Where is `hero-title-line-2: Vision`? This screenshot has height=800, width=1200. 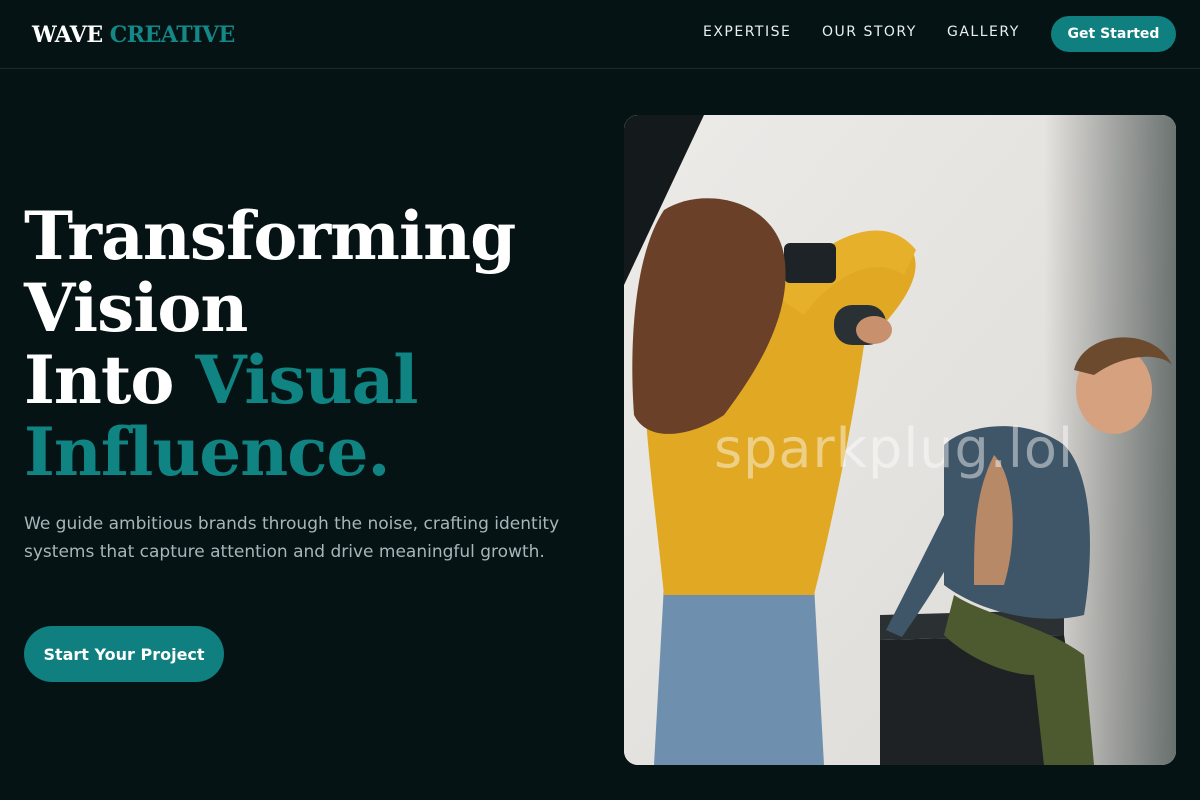 hero-title-line-2: Vision is located at coordinates (136, 308).